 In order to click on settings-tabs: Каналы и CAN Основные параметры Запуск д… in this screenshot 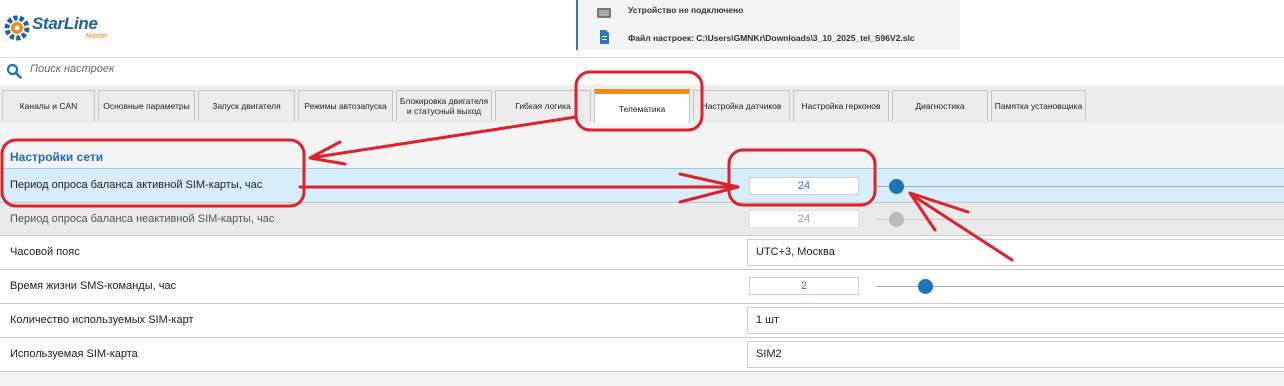, I will do `click(642, 104)`.